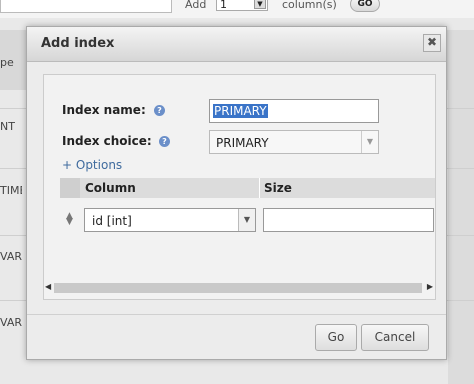  I want to click on index-name-label: Index name:, so click(104, 110).